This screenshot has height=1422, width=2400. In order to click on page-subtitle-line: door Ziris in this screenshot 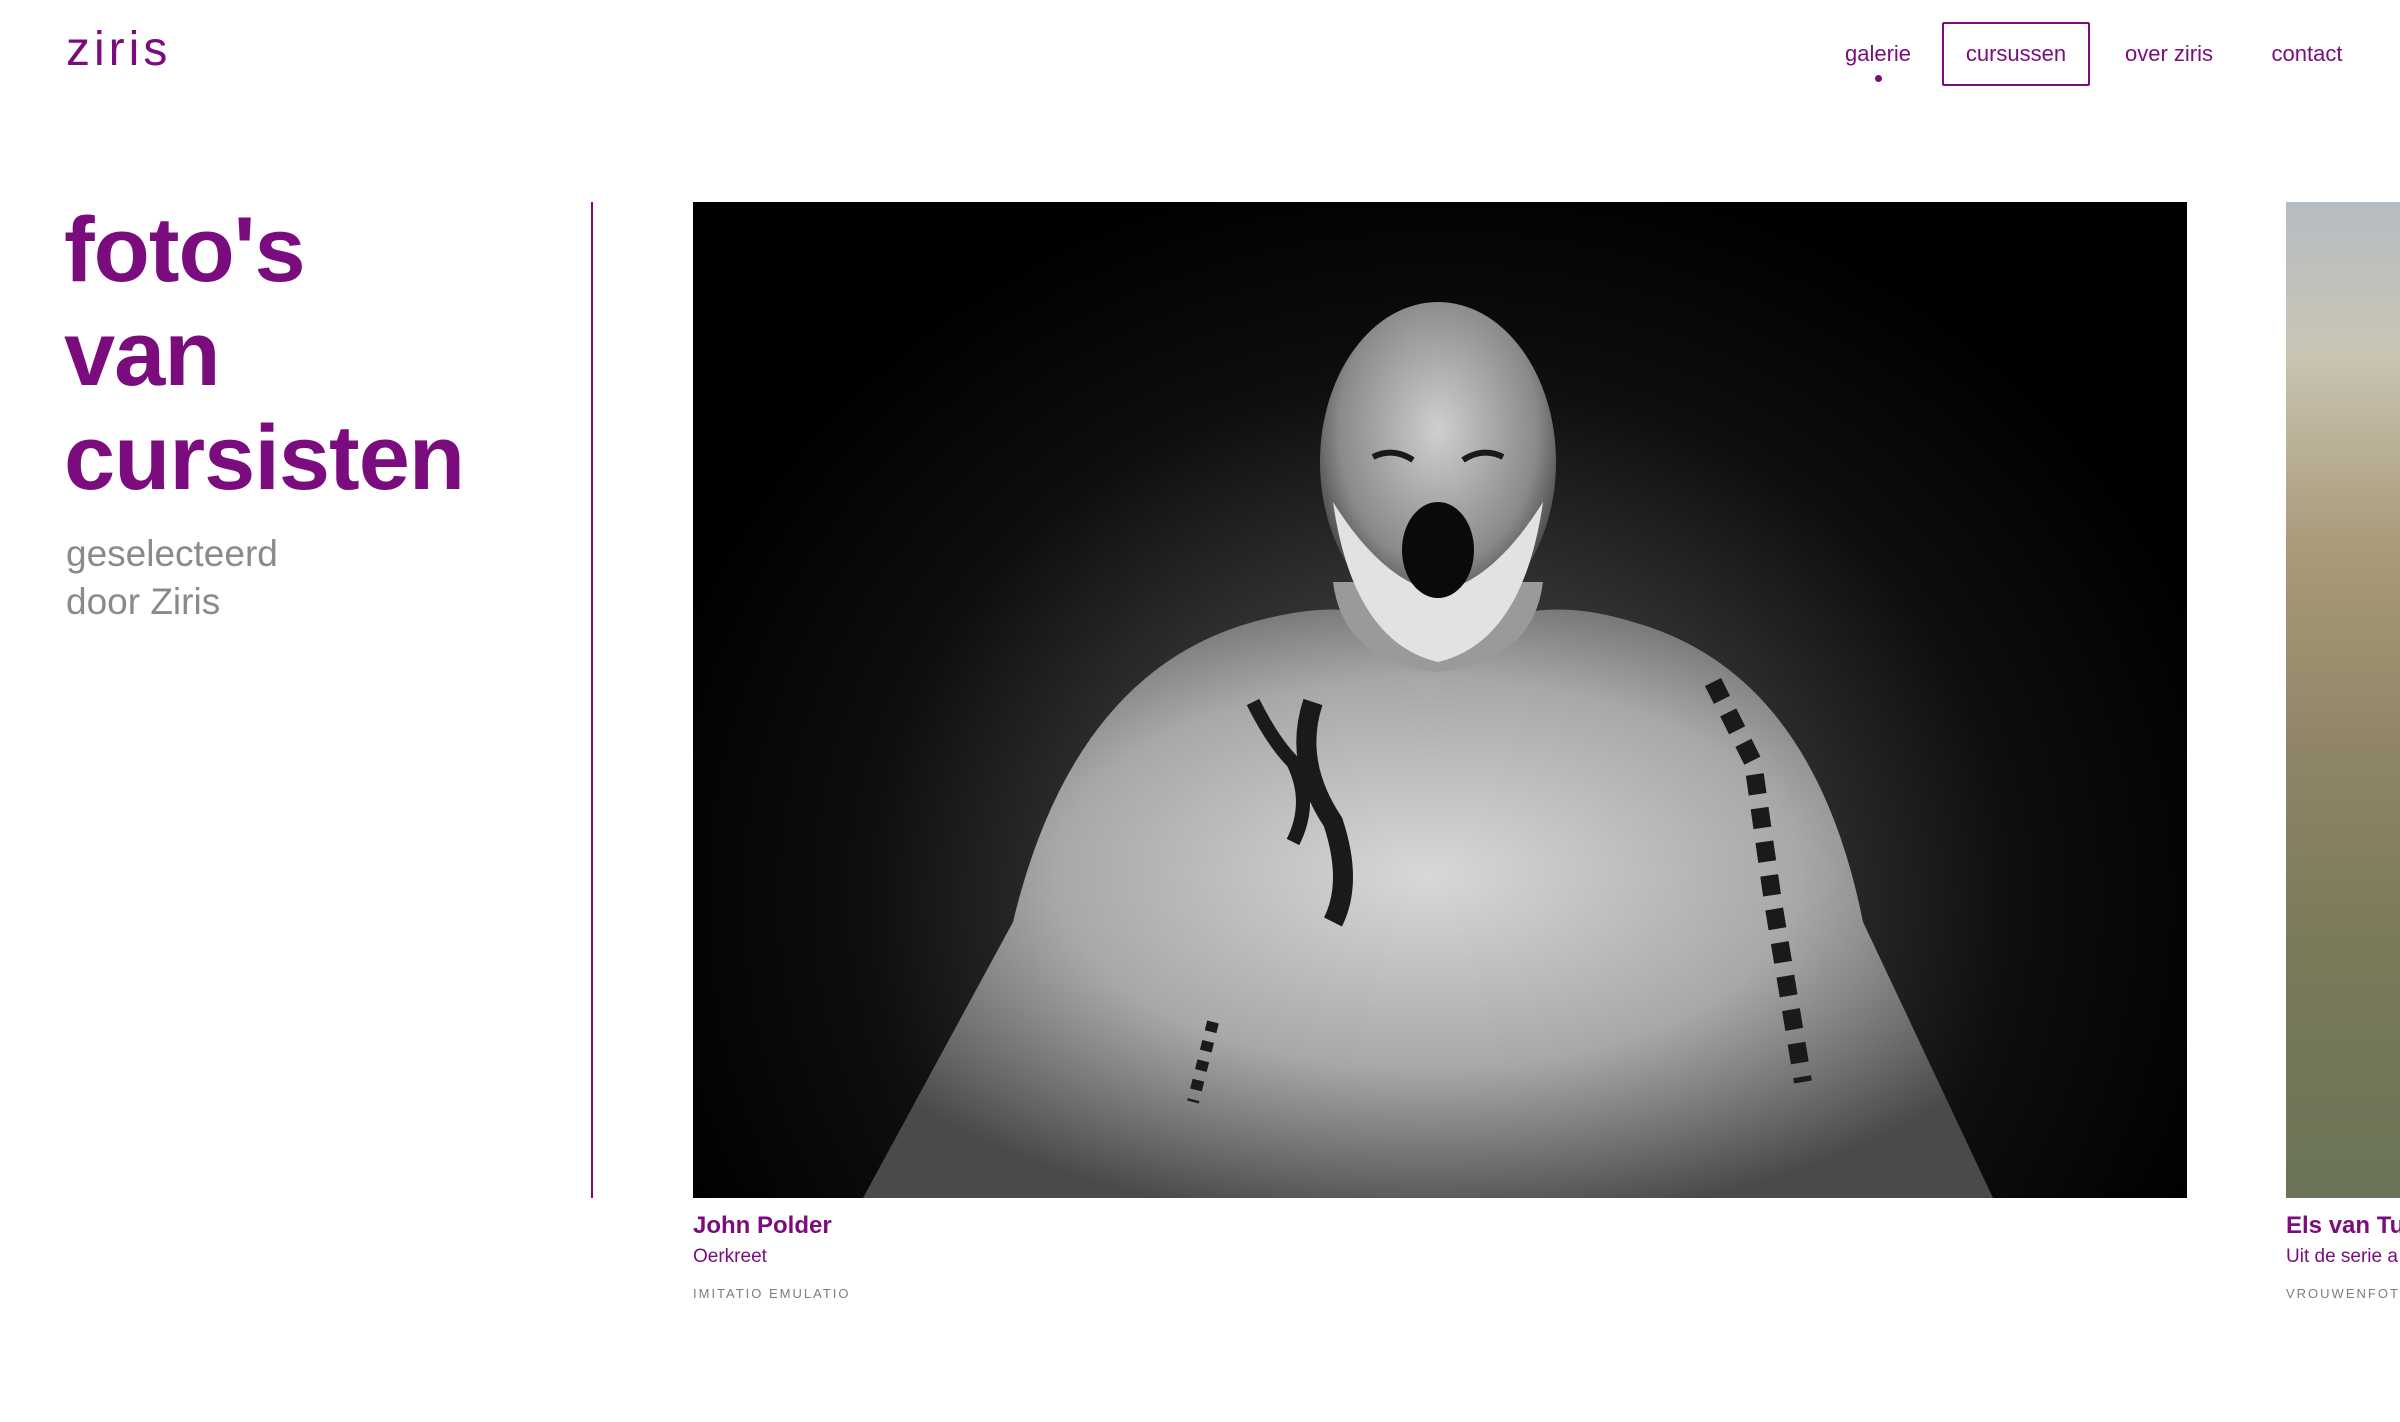, I will do `click(143, 601)`.